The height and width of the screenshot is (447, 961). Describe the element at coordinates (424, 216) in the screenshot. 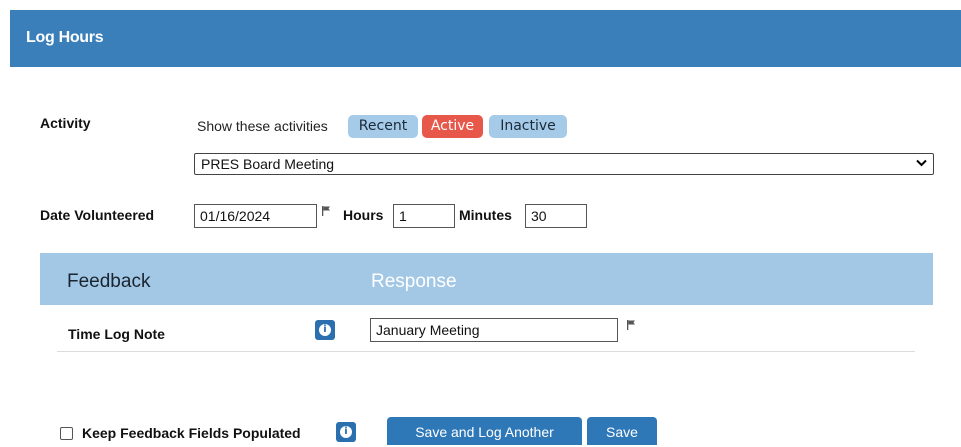

I see `hours-input: 1` at that location.